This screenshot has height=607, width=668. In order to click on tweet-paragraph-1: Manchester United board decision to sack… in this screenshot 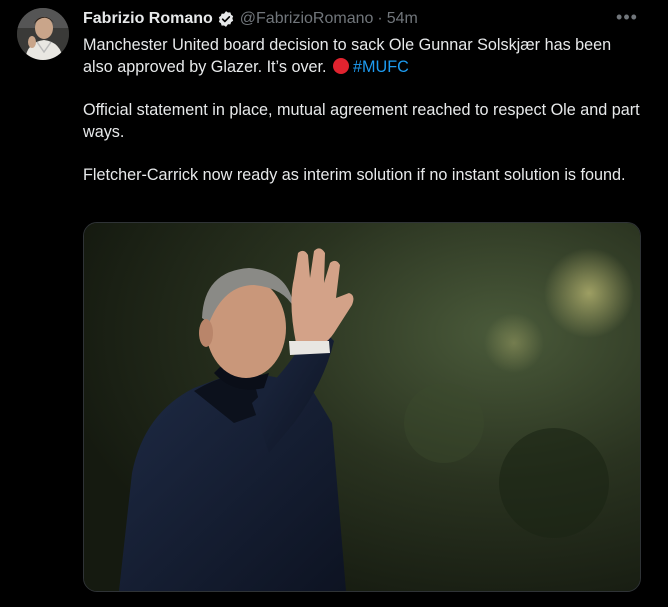, I will do `click(363, 56)`.